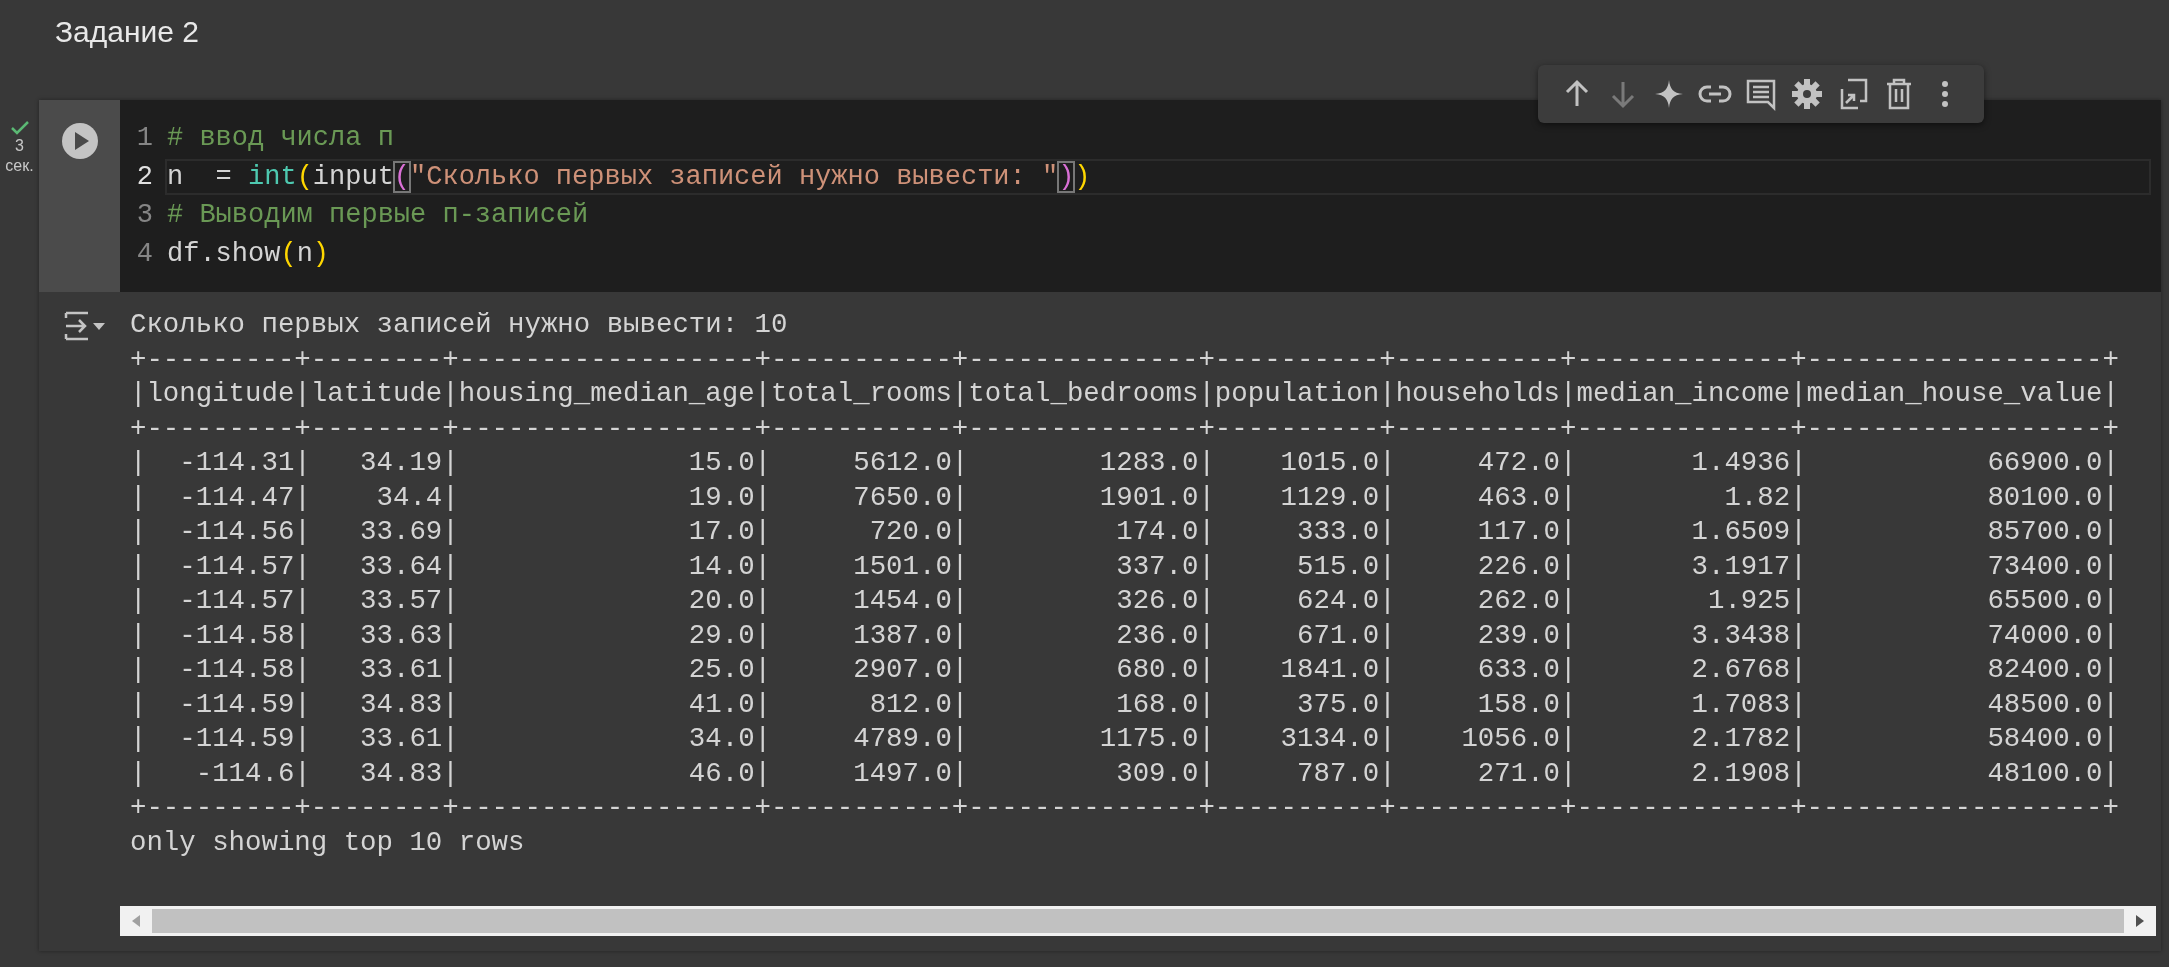  I want to click on table-line: | -114.59| 34.83| 41.0| 812.0| 168.0| 375.0| 158.0| 1.7083| 48500.0|, so click(1124, 704).